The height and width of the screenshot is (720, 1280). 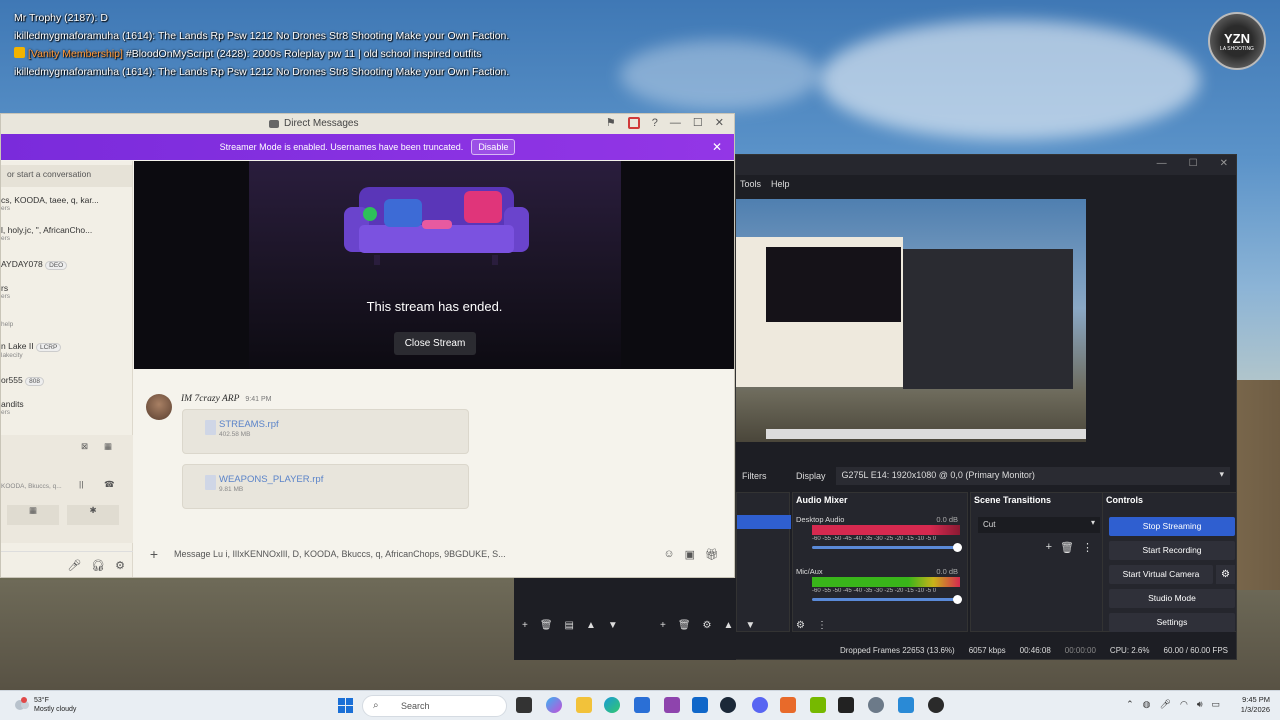 What do you see at coordinates (271, 479) in the screenshot?
I see `file-name: WEAPONS_PLAYER.rpf` at bounding box center [271, 479].